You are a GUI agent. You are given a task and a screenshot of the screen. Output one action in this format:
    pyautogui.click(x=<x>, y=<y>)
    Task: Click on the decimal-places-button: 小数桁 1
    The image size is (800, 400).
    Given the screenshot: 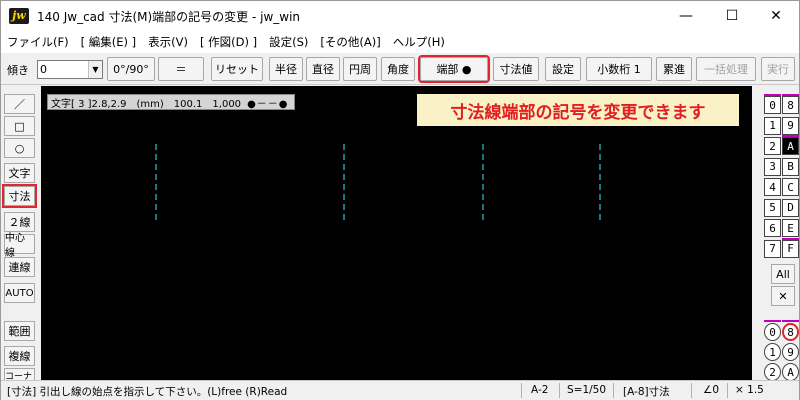 What is the action you would take?
    pyautogui.click(x=619, y=69)
    